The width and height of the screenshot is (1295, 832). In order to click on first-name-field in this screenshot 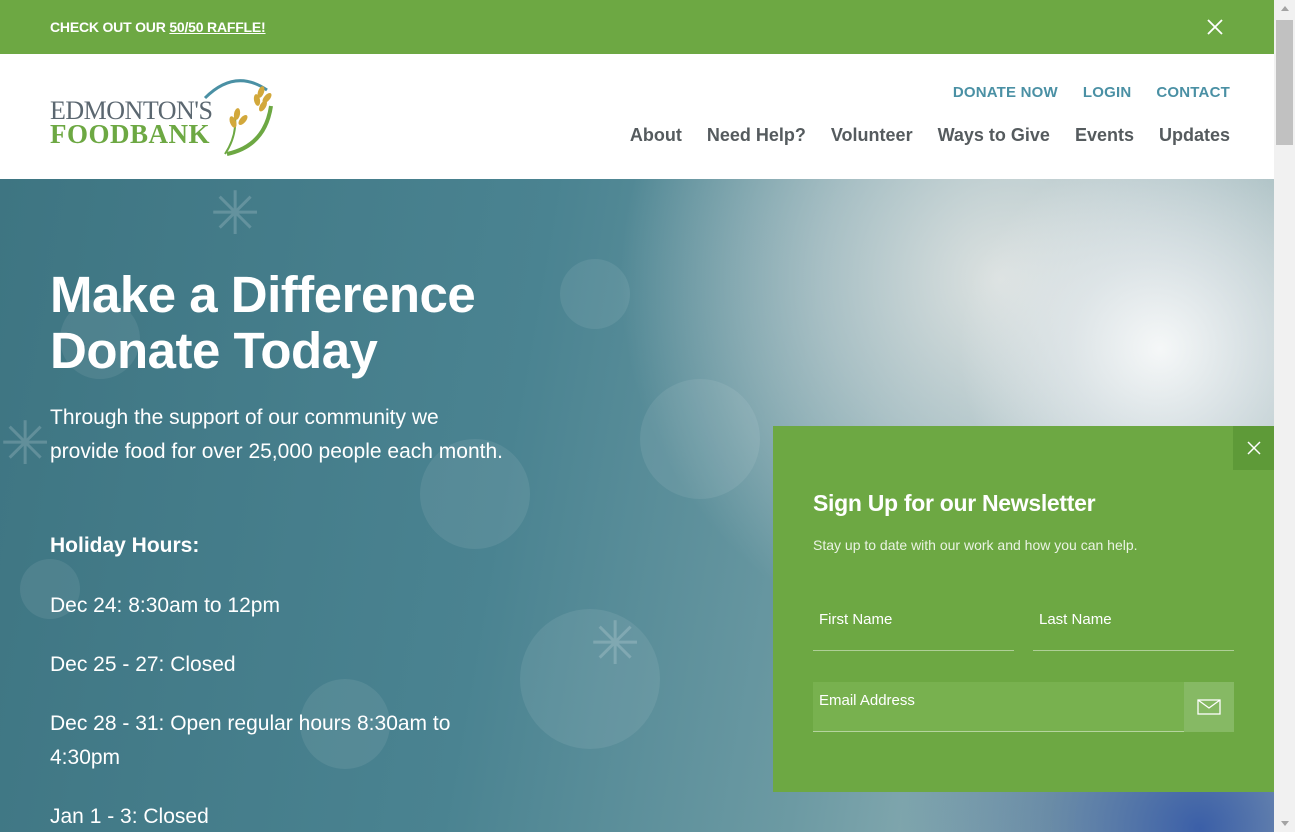, I will do `click(913, 624)`.